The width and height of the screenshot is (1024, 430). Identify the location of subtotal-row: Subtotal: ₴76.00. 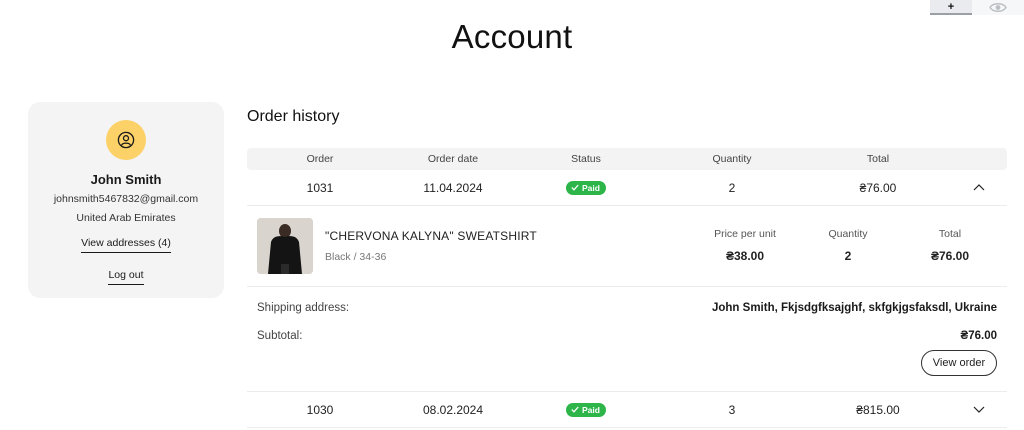
(627, 336).